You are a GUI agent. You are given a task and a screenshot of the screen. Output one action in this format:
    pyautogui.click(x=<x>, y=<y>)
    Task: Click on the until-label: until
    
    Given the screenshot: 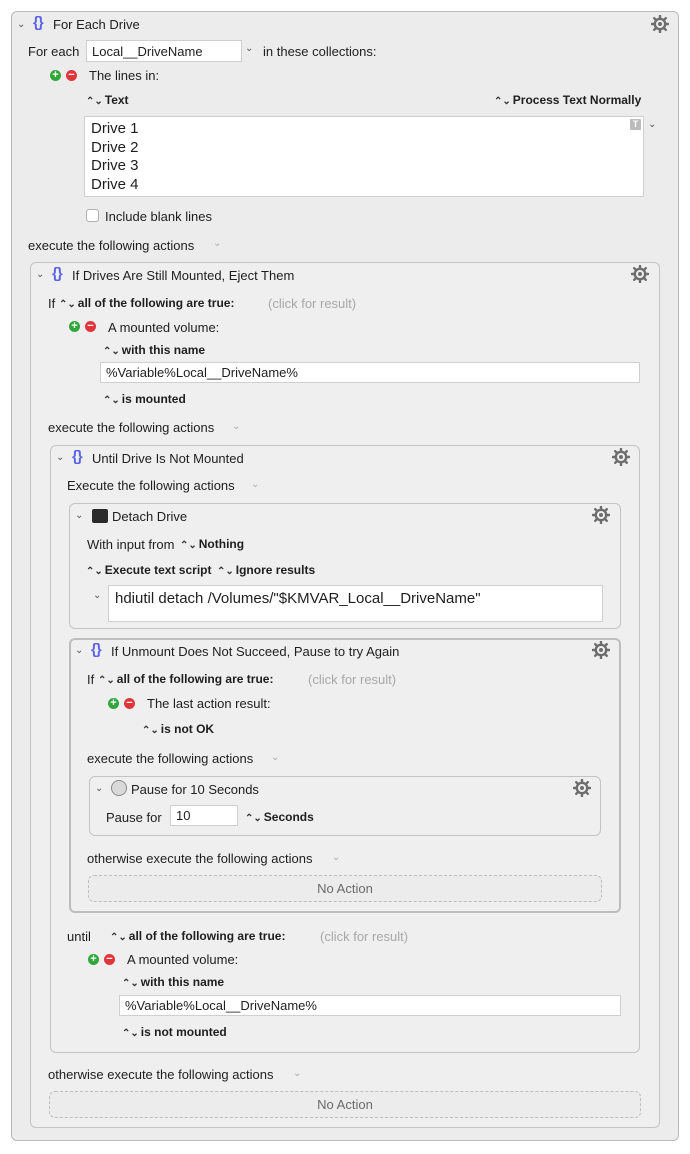 What is the action you would take?
    pyautogui.click(x=79, y=936)
    